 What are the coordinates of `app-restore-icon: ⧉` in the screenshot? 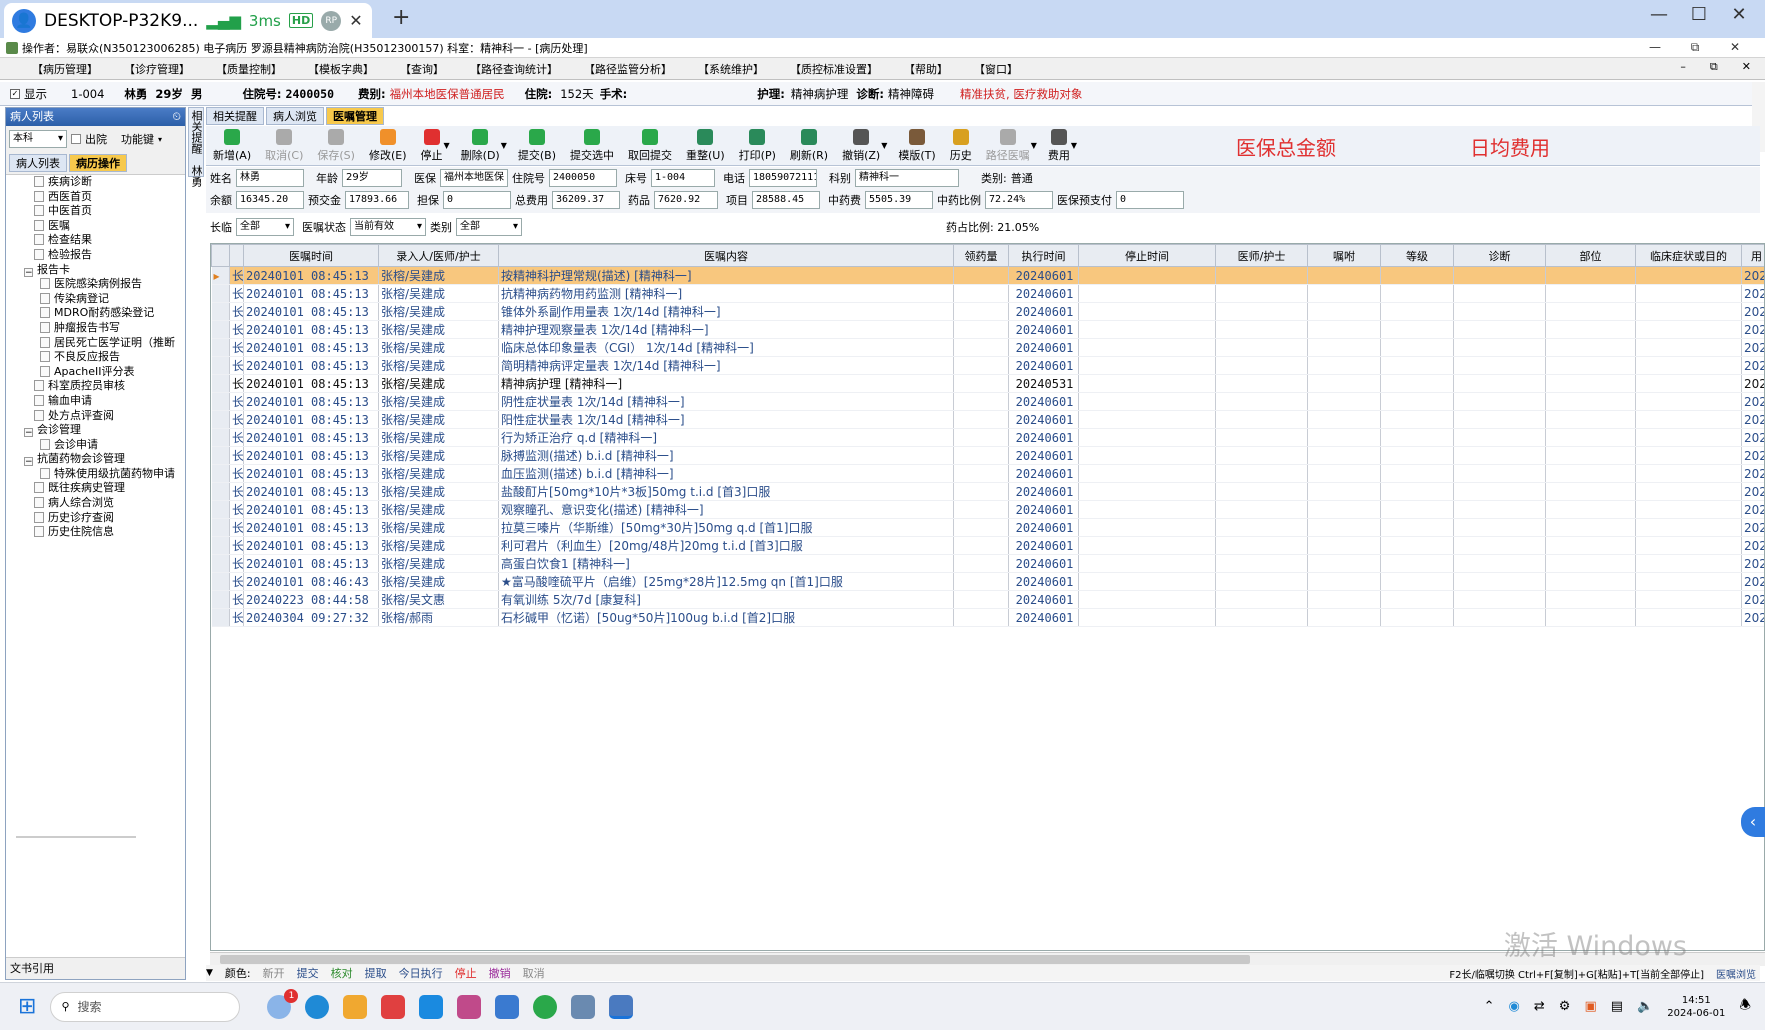 It's located at (1695, 47).